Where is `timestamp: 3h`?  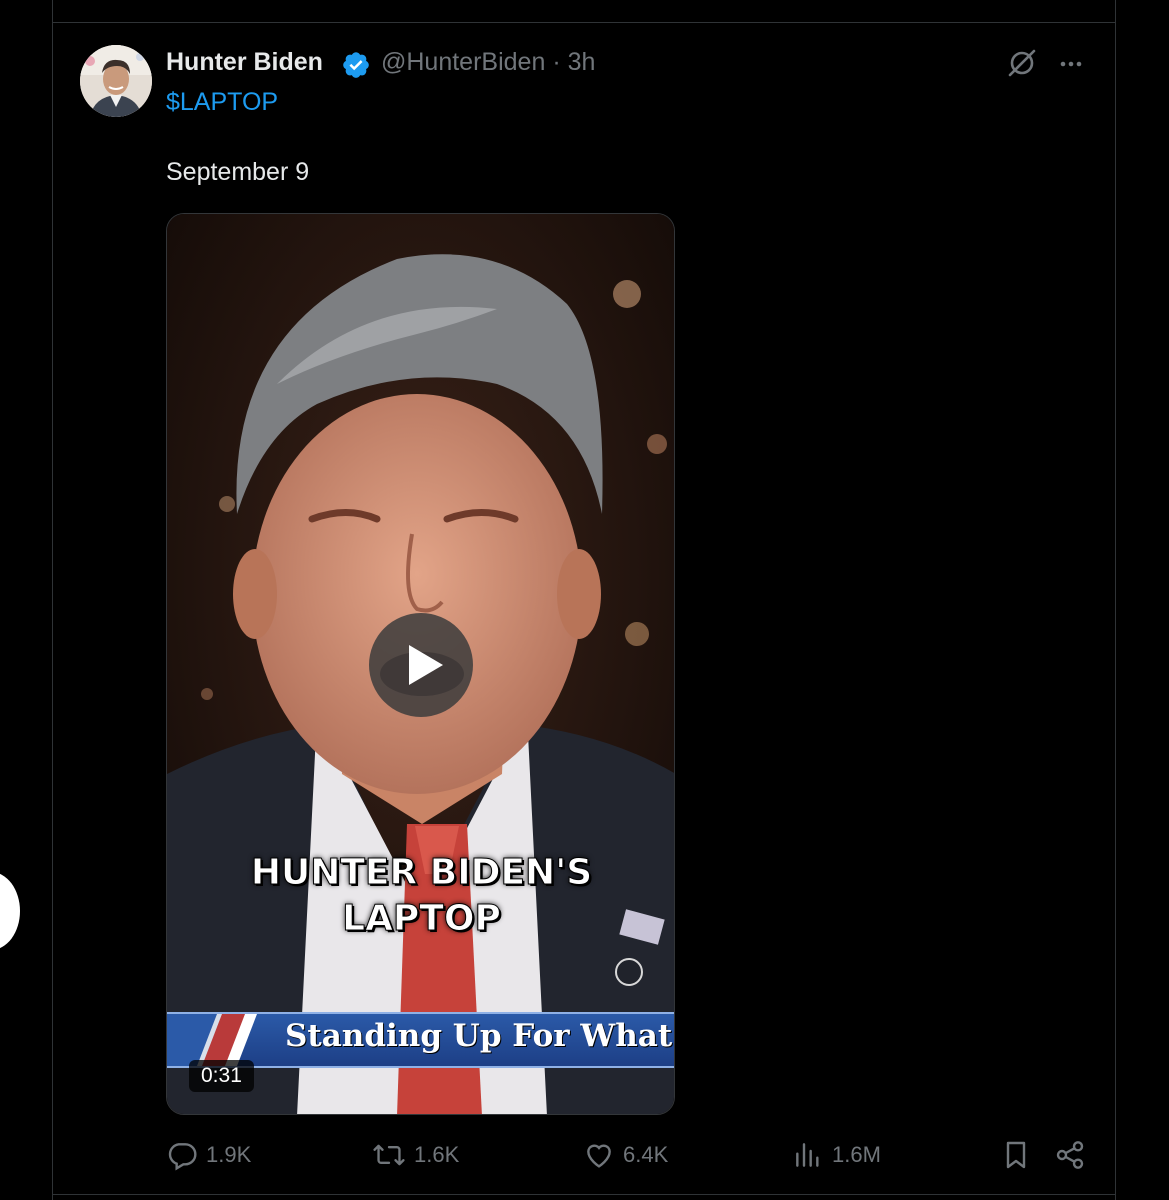
timestamp: 3h is located at coordinates (582, 62).